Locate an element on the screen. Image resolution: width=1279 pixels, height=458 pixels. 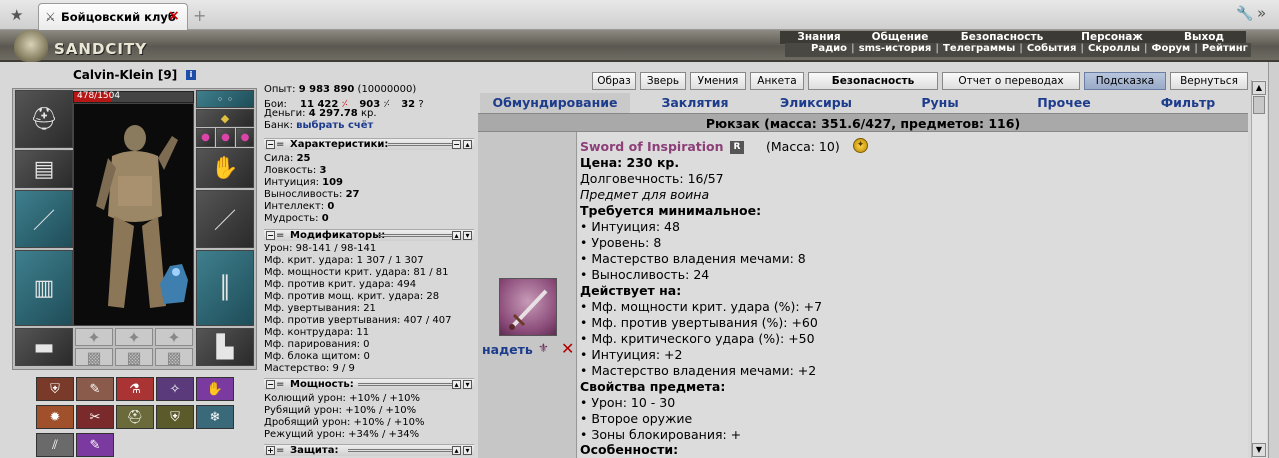
weapon-slot: ／ is located at coordinates (44, 219).